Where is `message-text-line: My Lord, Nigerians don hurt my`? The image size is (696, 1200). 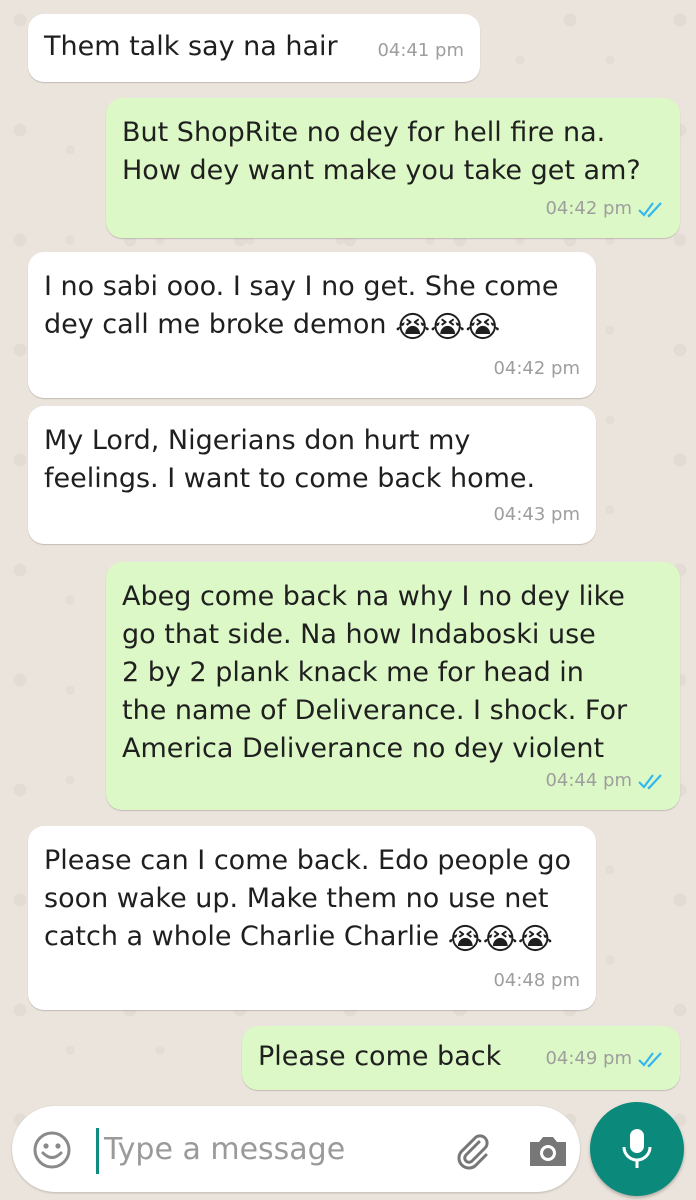
message-text-line: My Lord, Nigerians don hurt my is located at coordinates (257, 440).